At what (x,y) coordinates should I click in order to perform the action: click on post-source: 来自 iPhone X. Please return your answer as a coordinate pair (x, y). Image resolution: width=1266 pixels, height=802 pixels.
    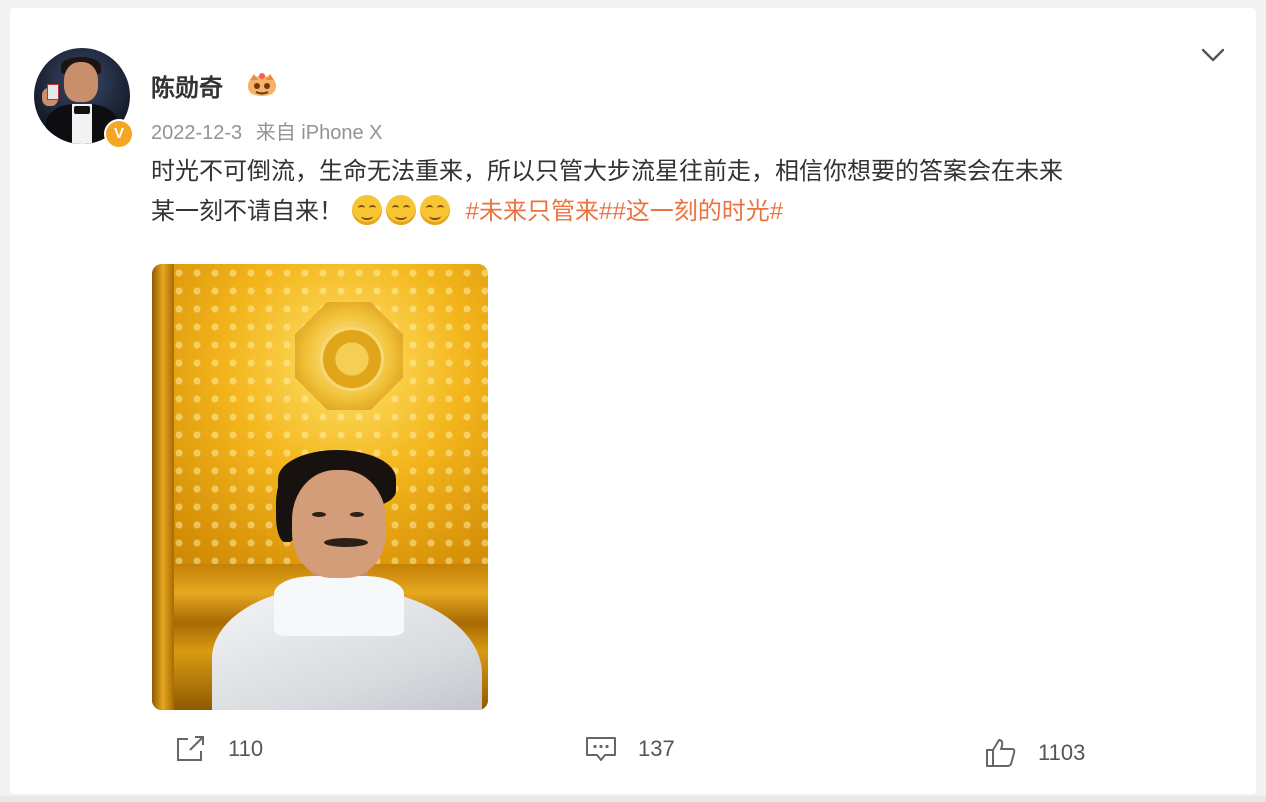
    Looking at the image, I should click on (319, 133).